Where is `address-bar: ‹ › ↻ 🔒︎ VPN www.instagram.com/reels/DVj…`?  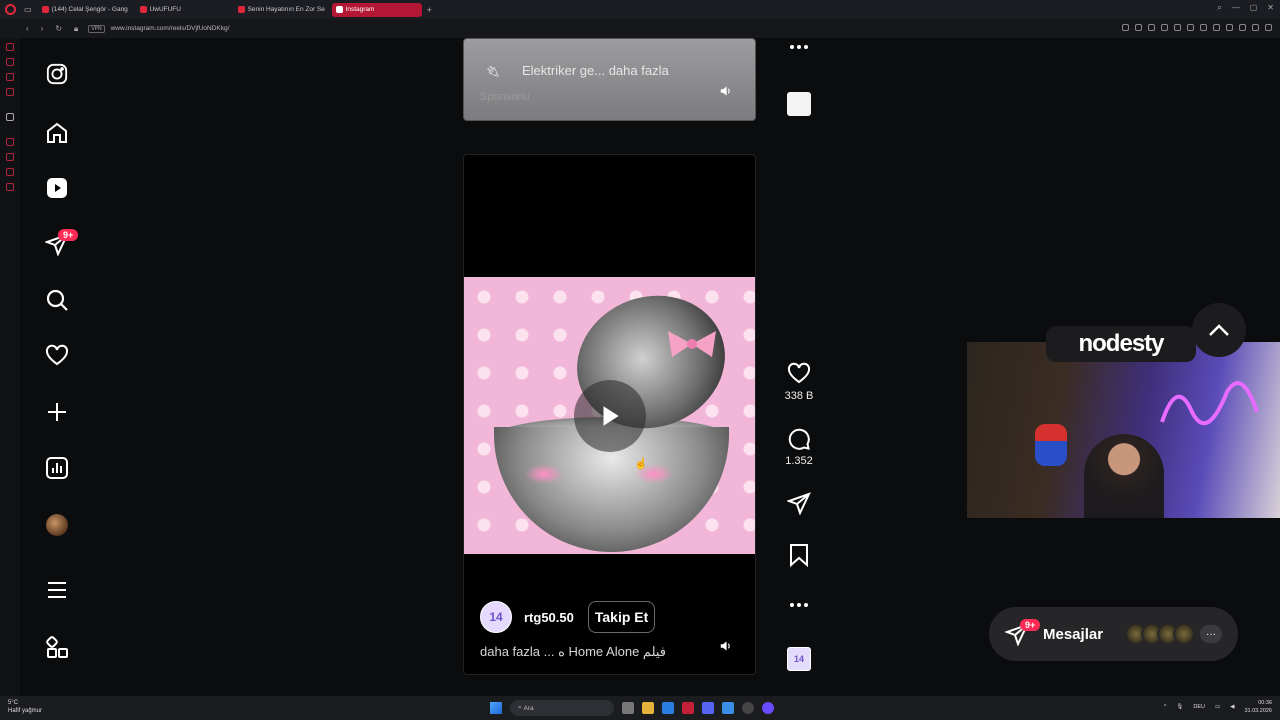 address-bar: ‹ › ↻ 🔒︎ VPN www.instagram.com/reels/DVj… is located at coordinates (640, 28).